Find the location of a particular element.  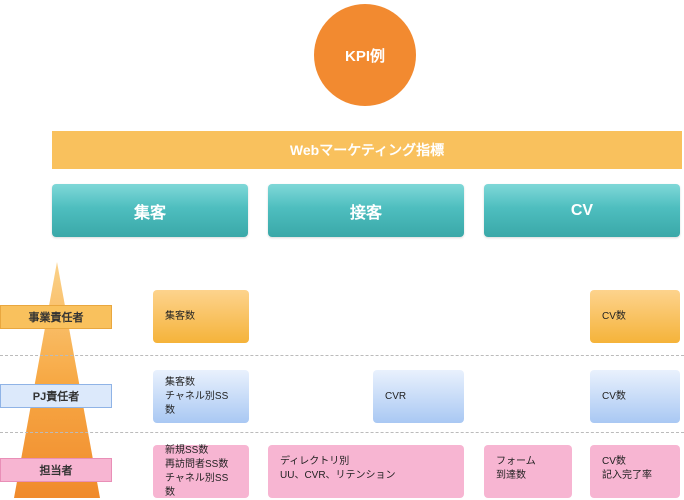

metric-pj-cv: CV数 is located at coordinates (635, 396).